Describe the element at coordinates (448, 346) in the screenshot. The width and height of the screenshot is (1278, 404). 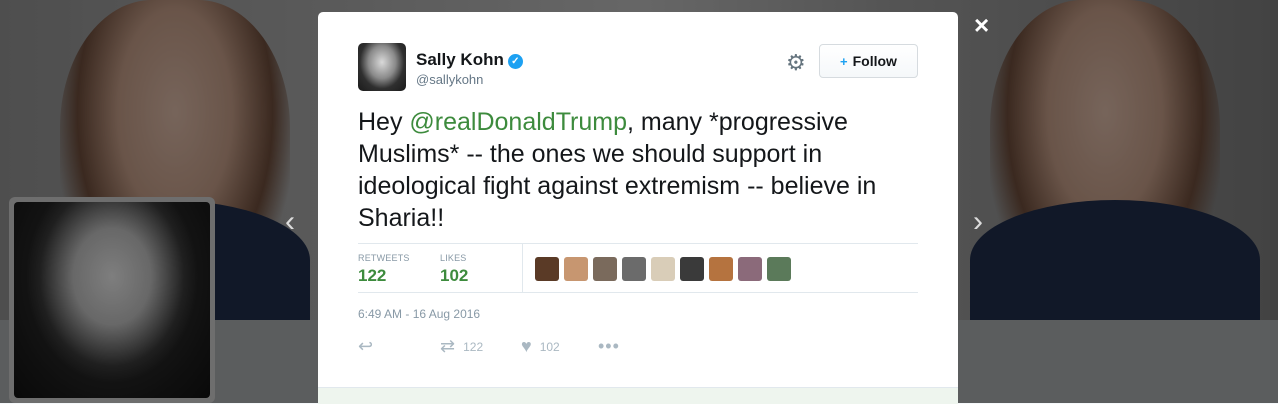
I see `retweet-icon: ⇄` at that location.